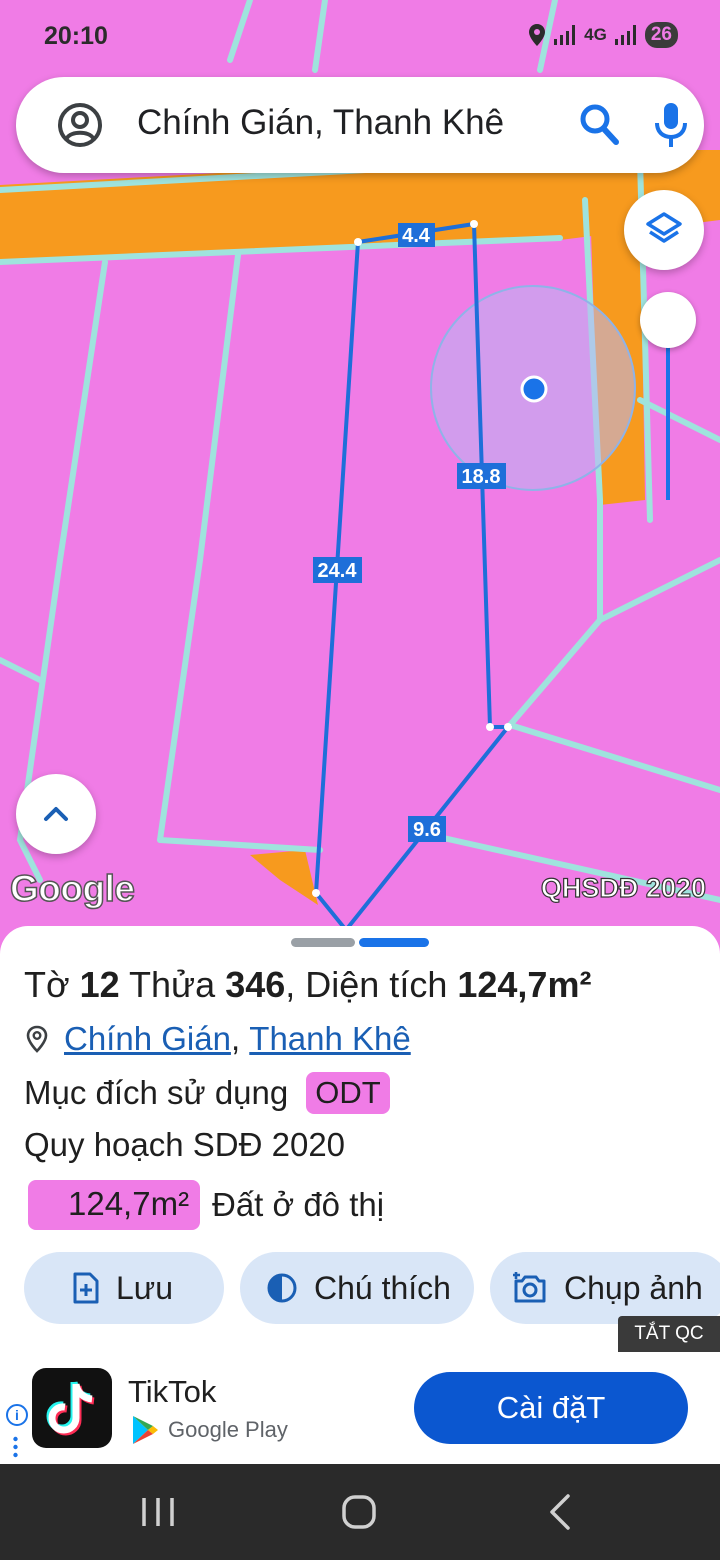 The image size is (720, 1560). I want to click on battery-level: 26, so click(661, 35).